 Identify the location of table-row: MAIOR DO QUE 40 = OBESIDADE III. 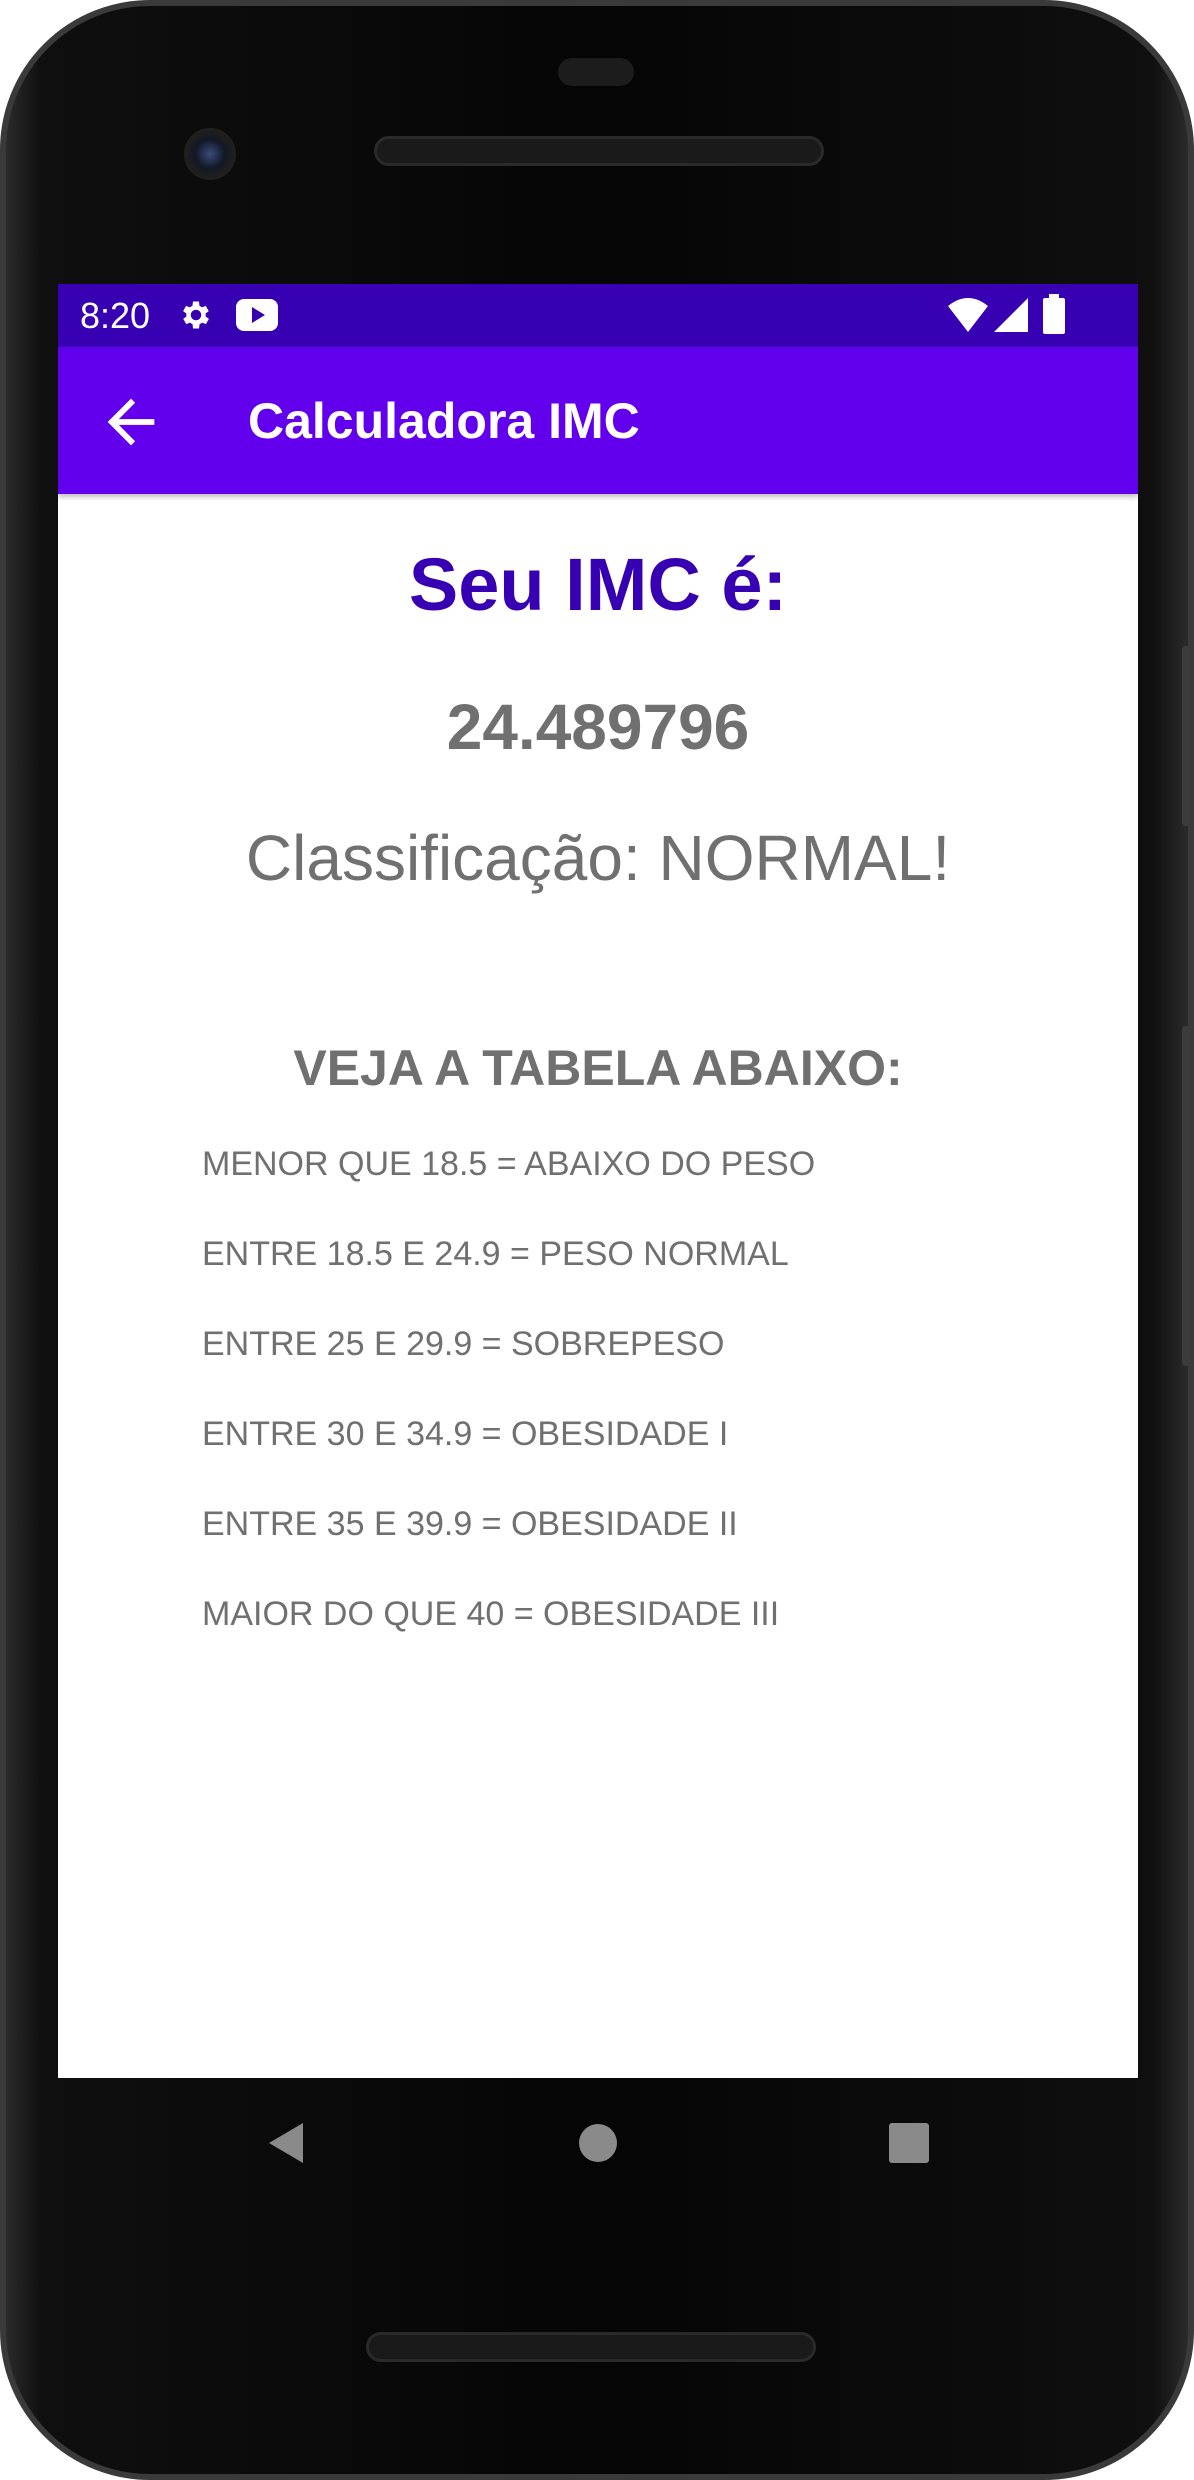
(491, 1614).